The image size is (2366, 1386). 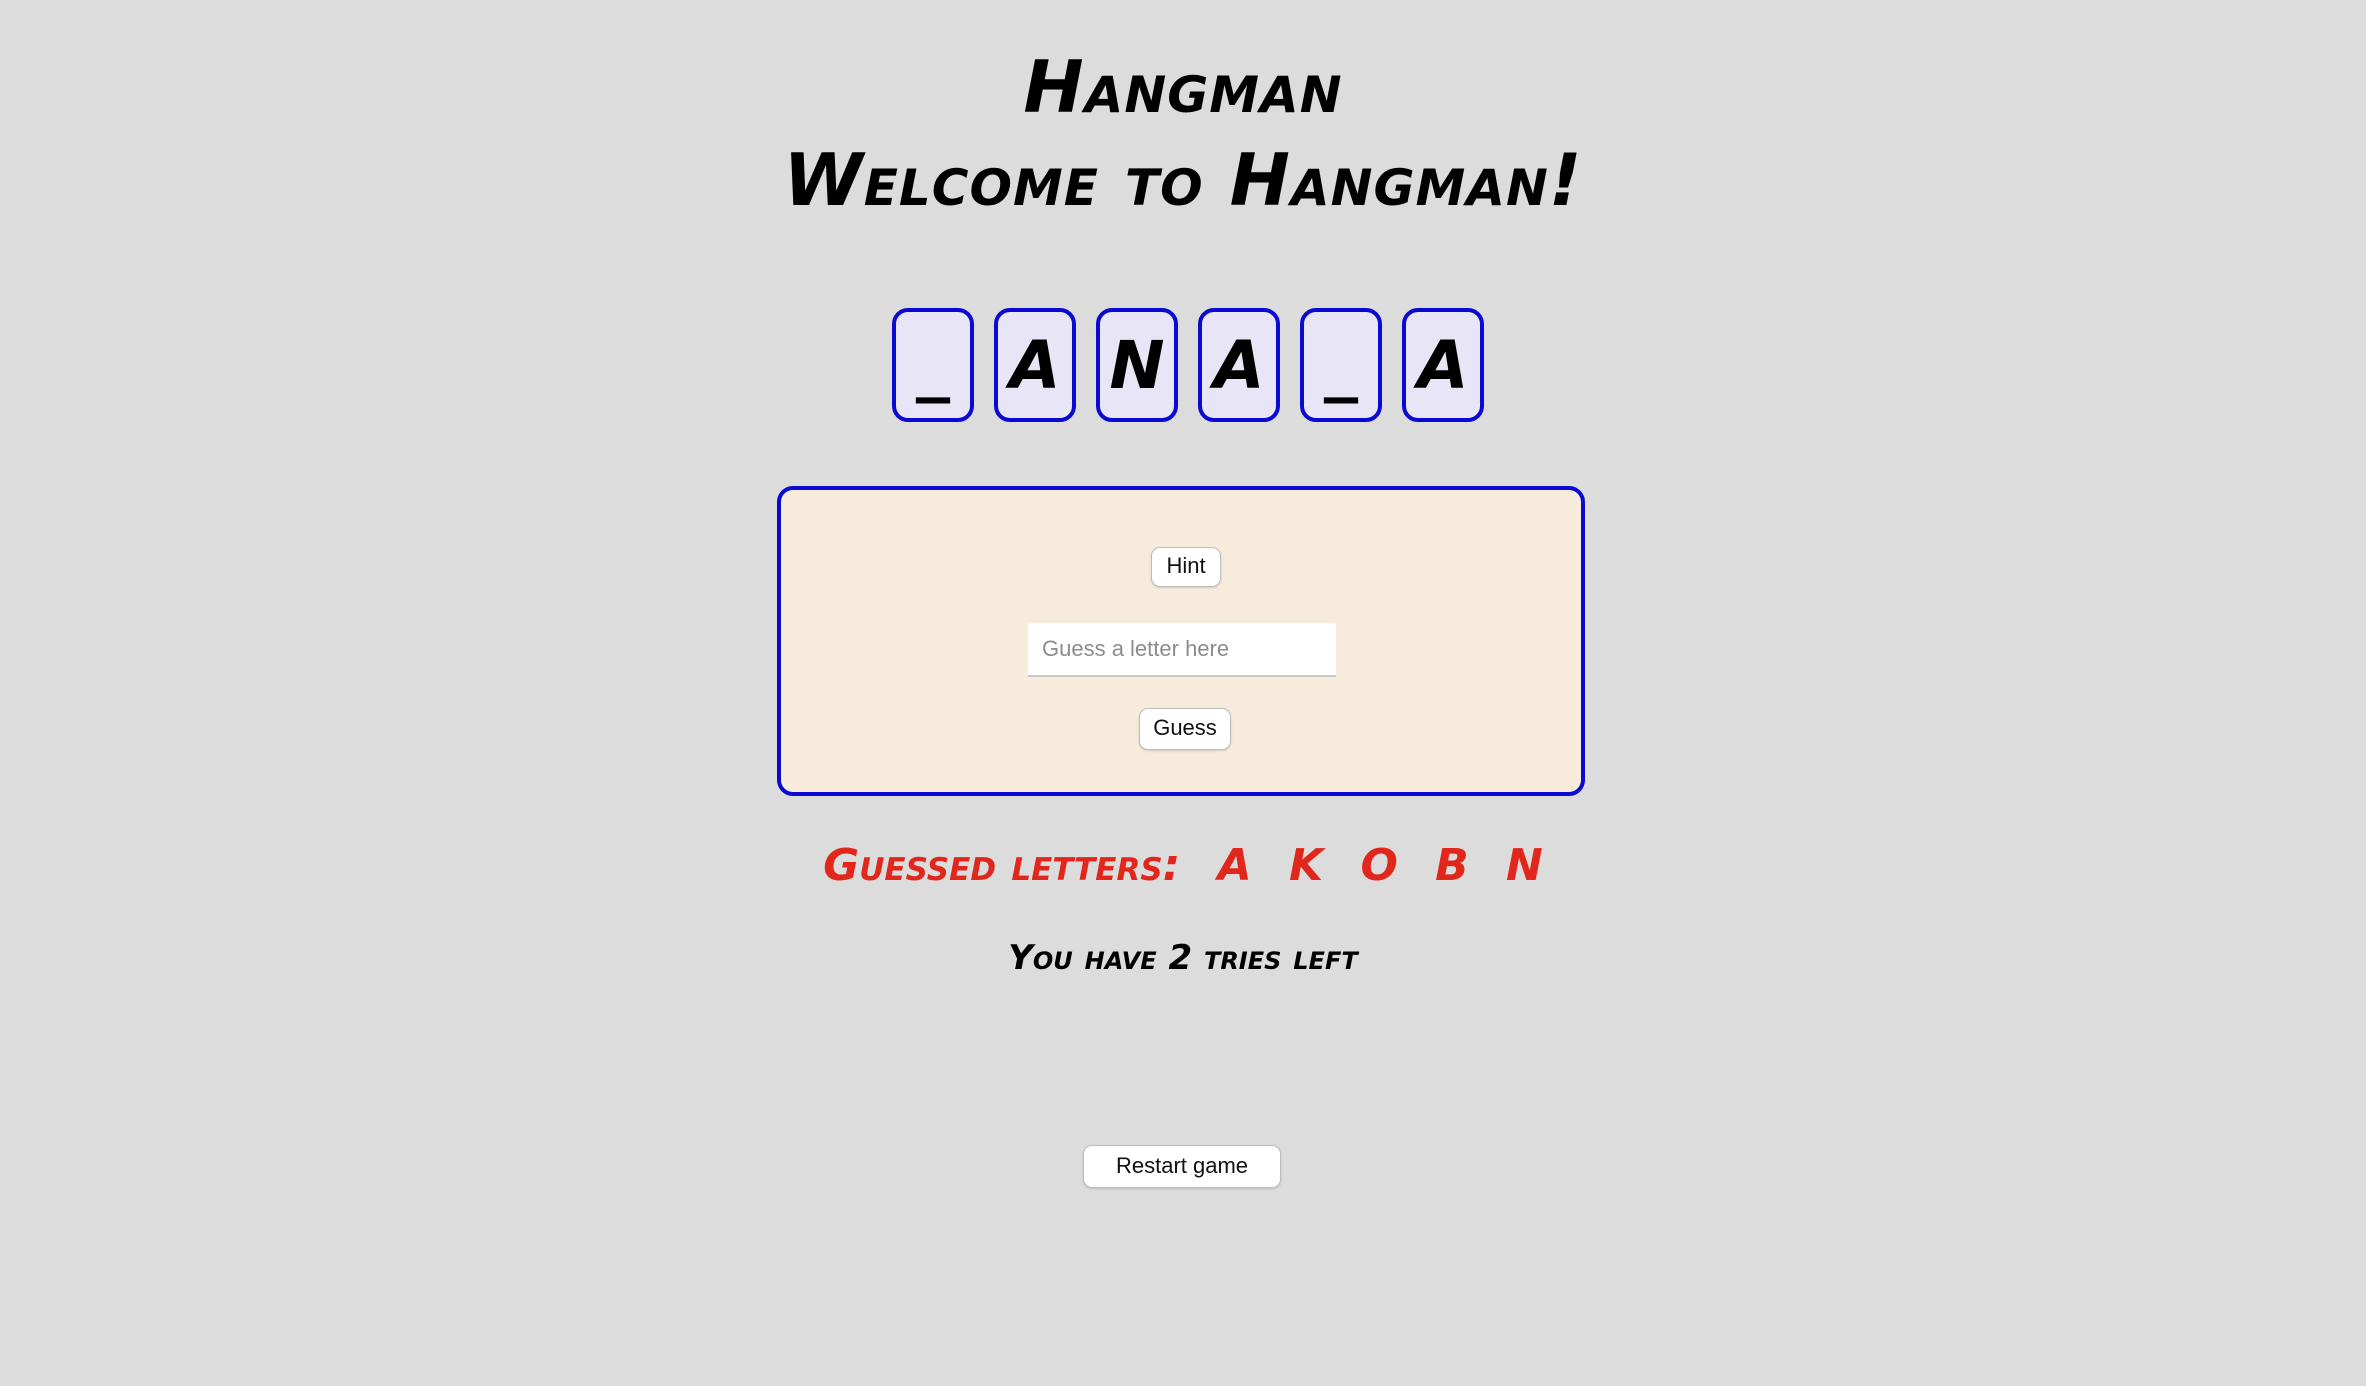 I want to click on guess-button: Guess, so click(x=1185, y=729).